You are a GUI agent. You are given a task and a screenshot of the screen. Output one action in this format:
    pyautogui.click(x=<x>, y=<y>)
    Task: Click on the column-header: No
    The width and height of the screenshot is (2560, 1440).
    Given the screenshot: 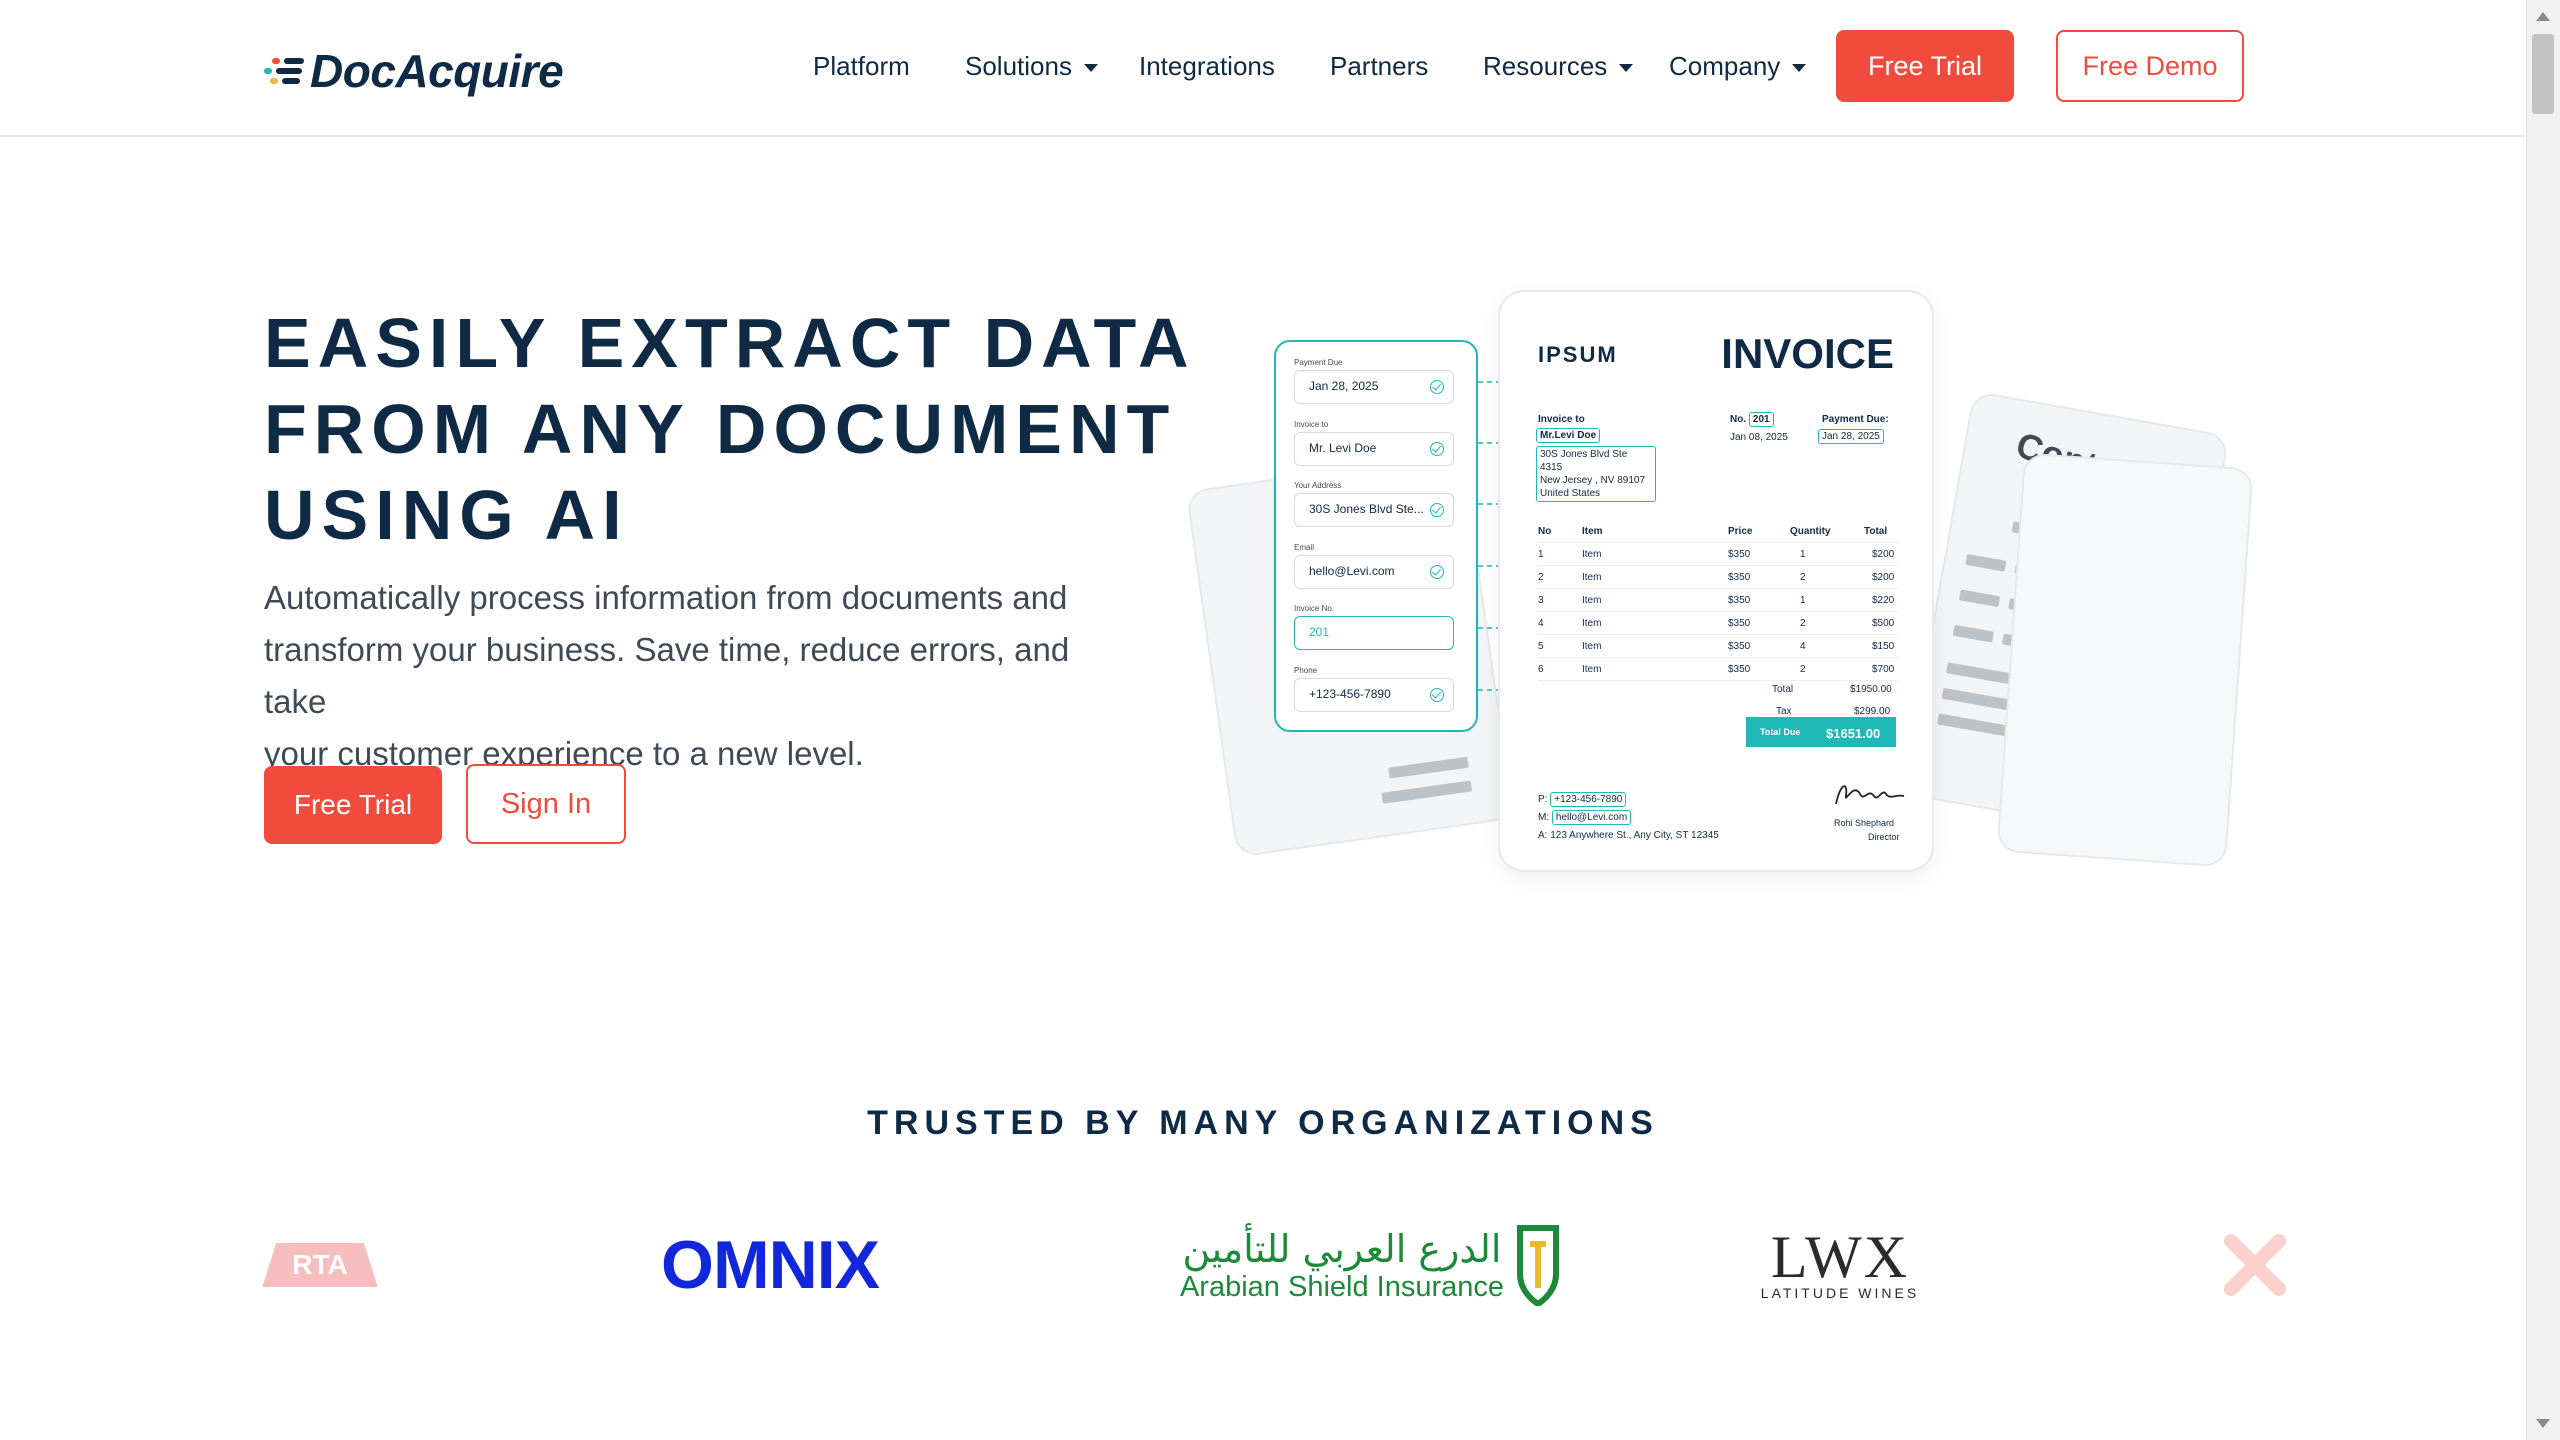 What is the action you would take?
    pyautogui.click(x=1545, y=531)
    